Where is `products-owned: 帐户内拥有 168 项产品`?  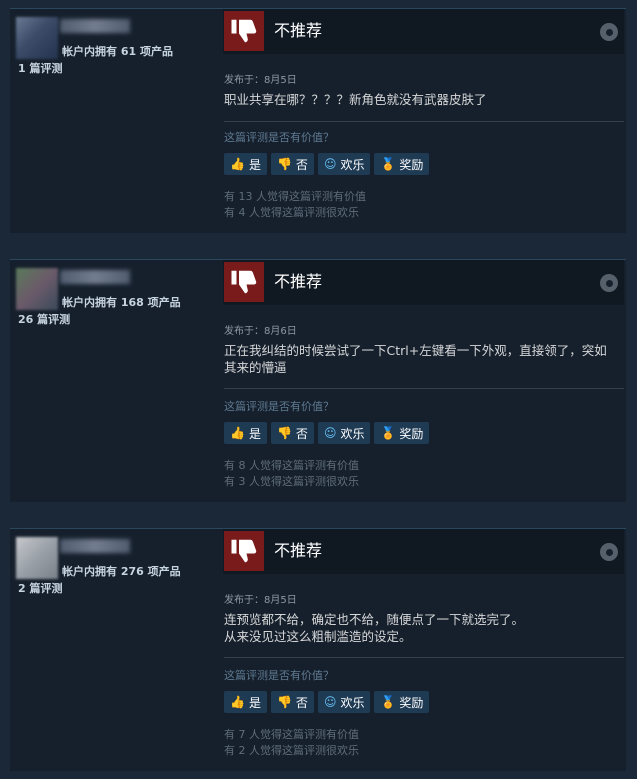
products-owned: 帐户内拥有 168 项产品 is located at coordinates (121, 302).